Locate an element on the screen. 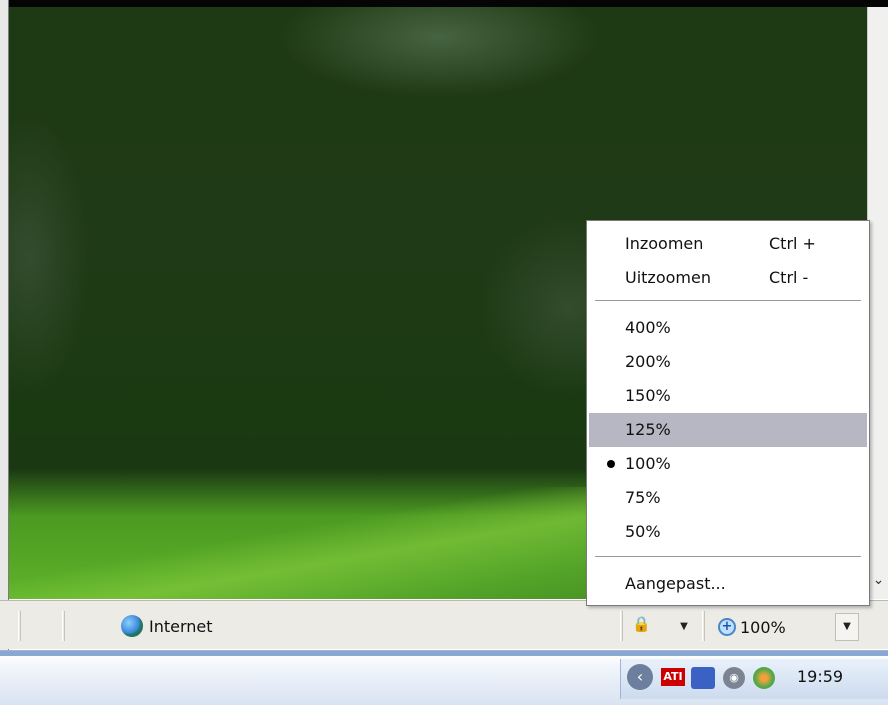  protected-mode-dropdown: ▼ is located at coordinates (684, 627).